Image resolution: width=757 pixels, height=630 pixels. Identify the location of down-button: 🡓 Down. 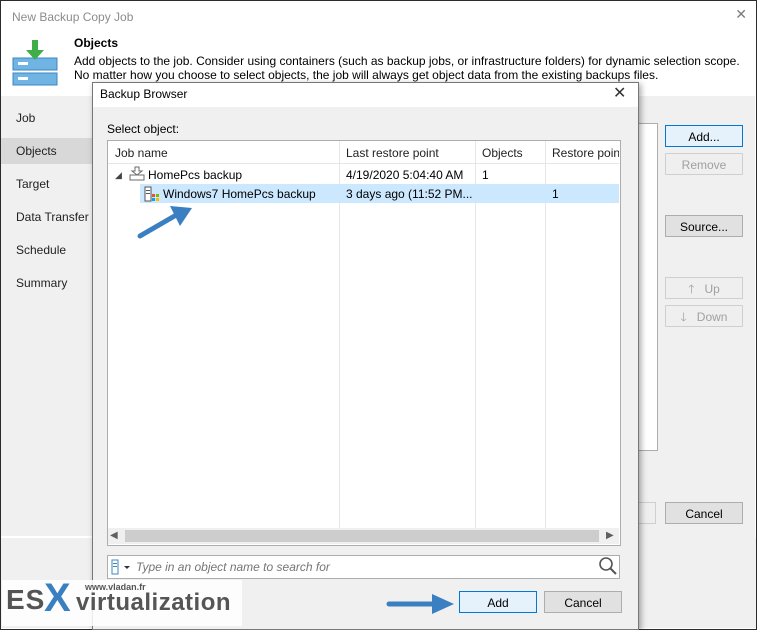
(704, 316).